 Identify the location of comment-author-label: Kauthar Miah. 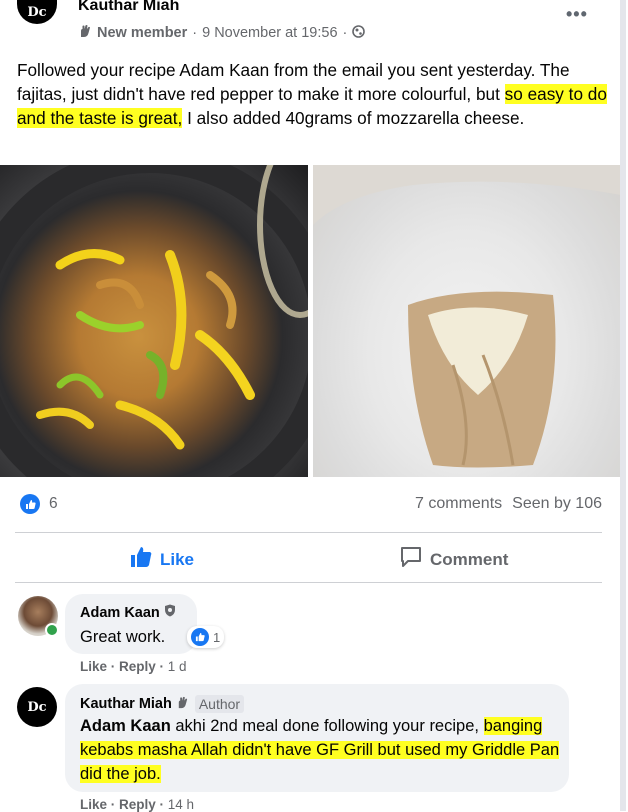
(126, 704).